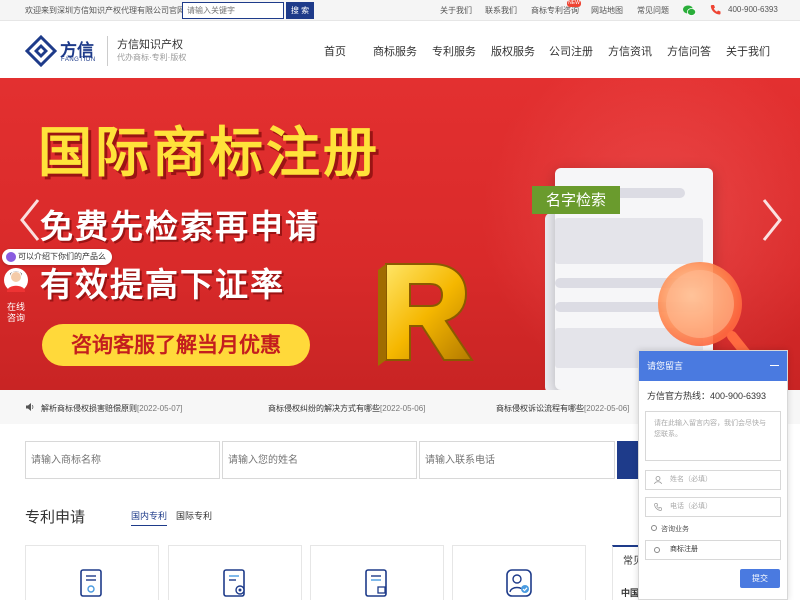  I want to click on news-title: 解析商标侵权损害赔偿原则, so click(89, 408).